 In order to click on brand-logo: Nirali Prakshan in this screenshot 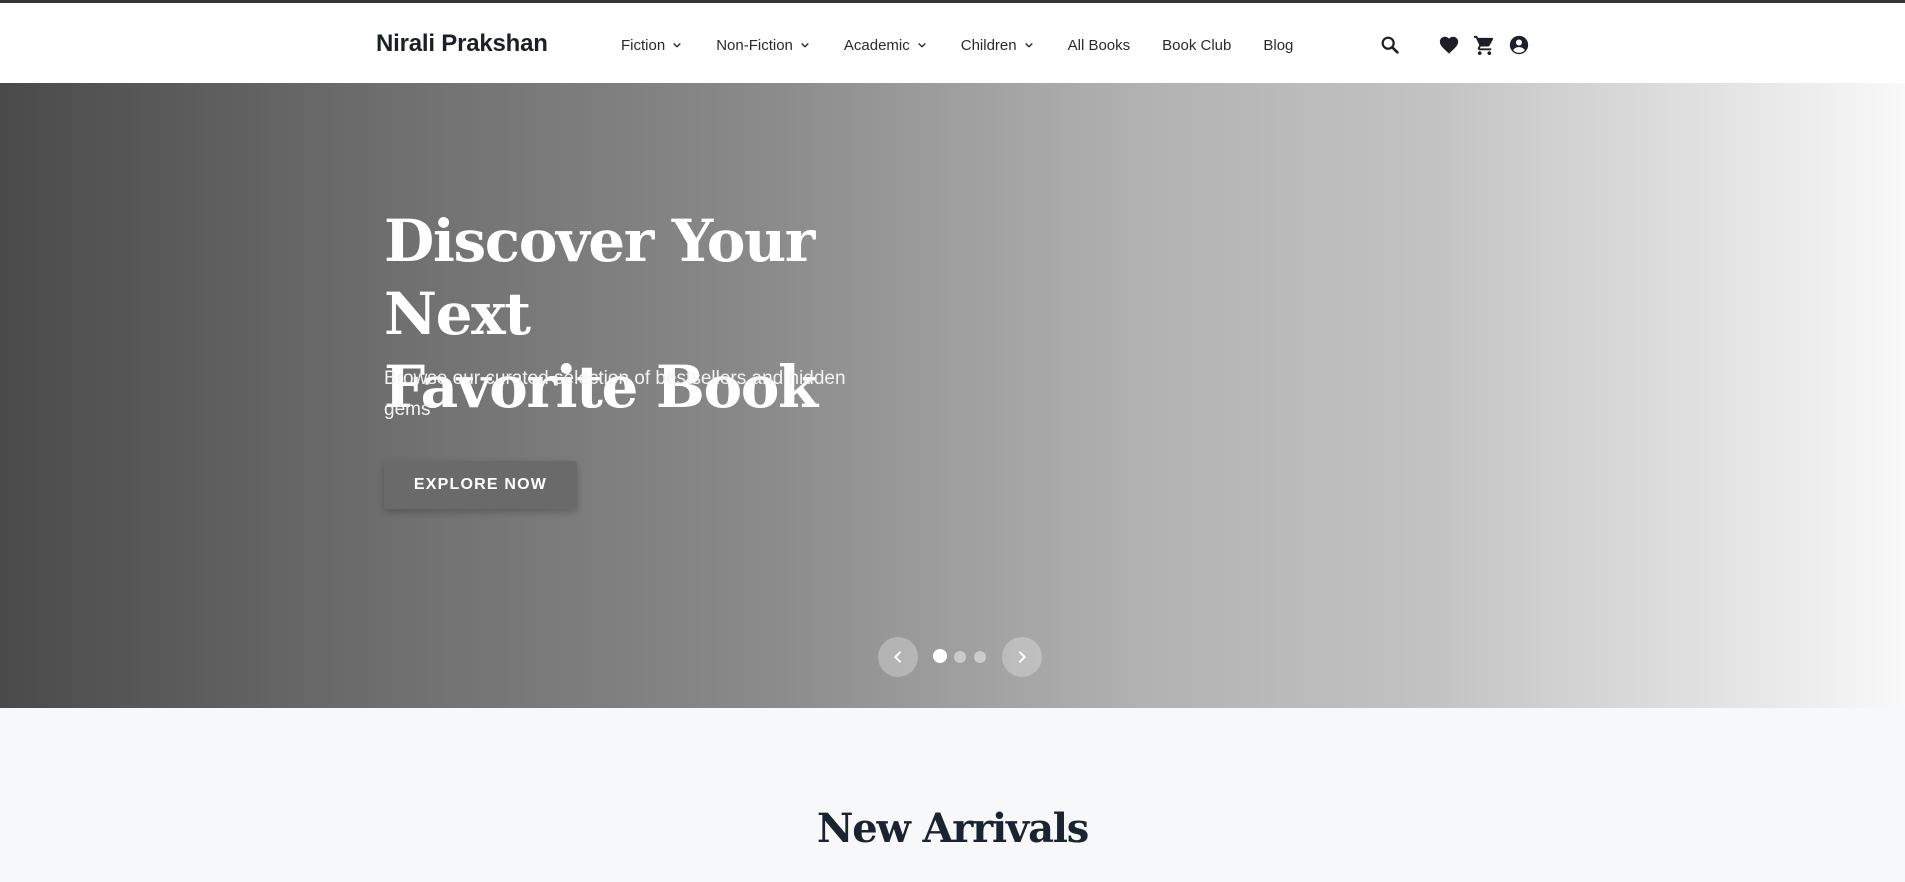, I will do `click(462, 44)`.